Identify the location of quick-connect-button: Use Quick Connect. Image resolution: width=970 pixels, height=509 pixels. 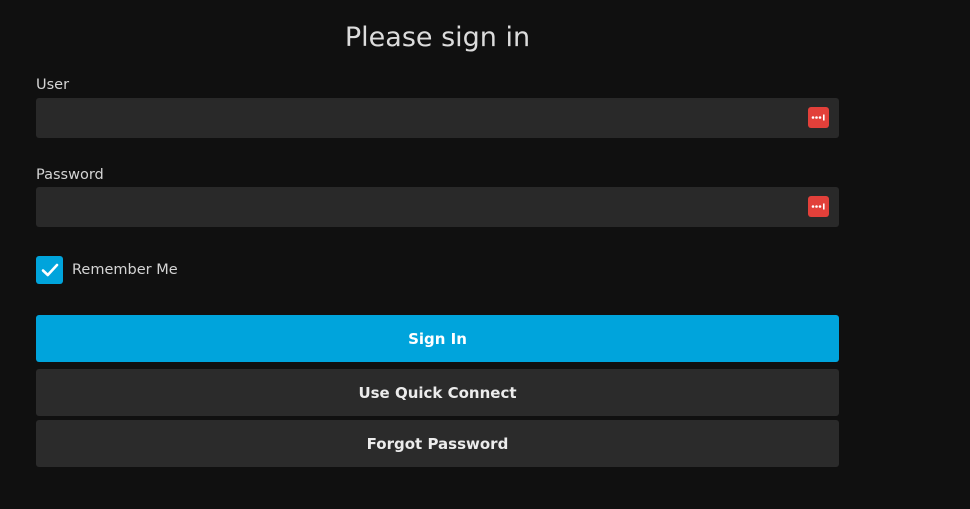
(437, 392).